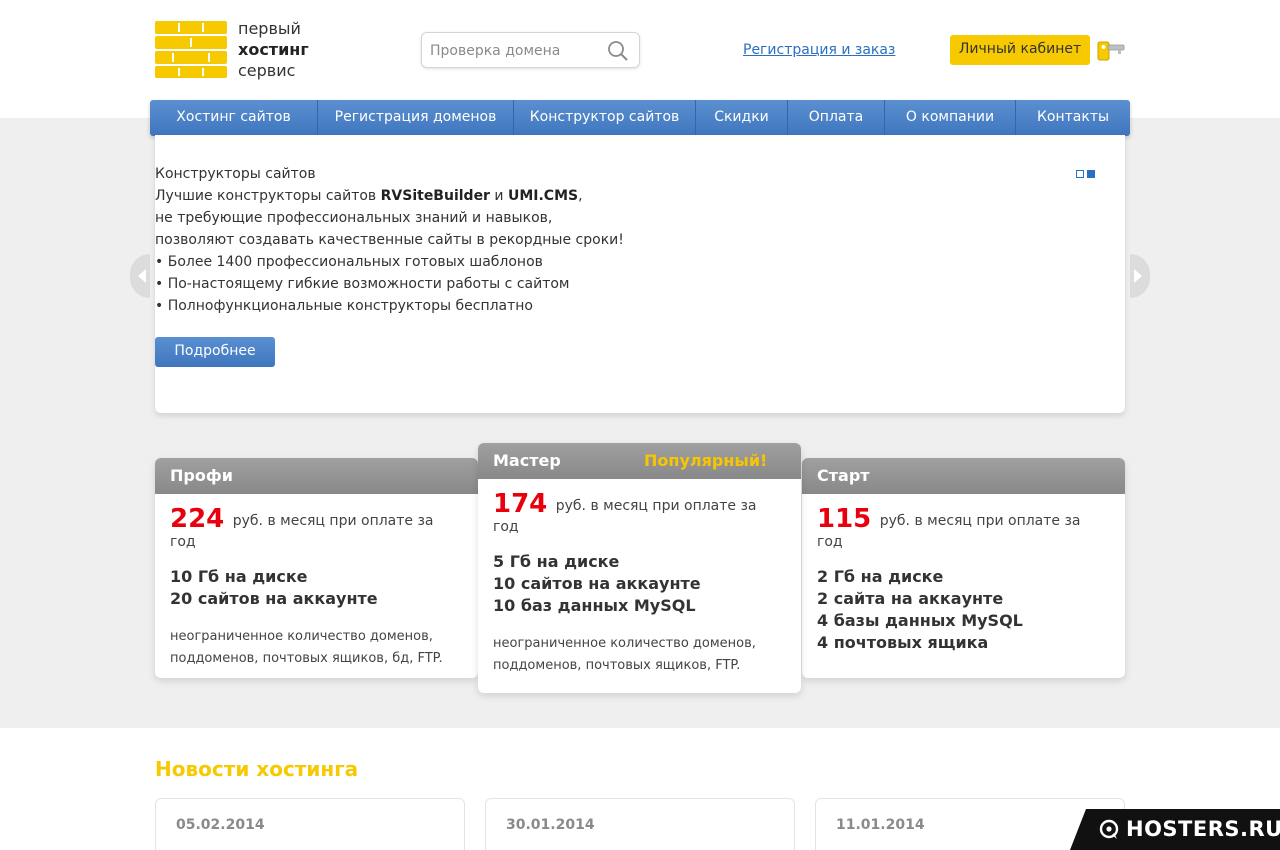  I want to click on logo-stack-icon, so click(191, 49).